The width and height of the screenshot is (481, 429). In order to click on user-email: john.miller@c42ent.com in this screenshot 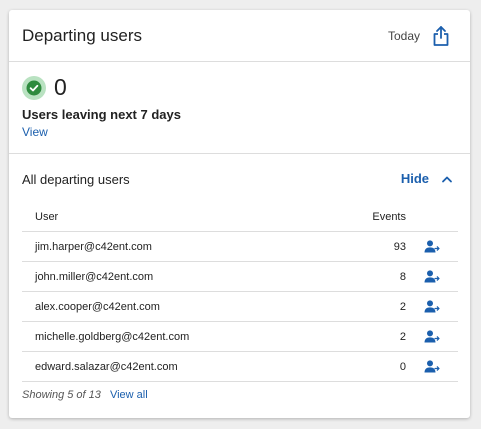, I will do `click(174, 276)`.